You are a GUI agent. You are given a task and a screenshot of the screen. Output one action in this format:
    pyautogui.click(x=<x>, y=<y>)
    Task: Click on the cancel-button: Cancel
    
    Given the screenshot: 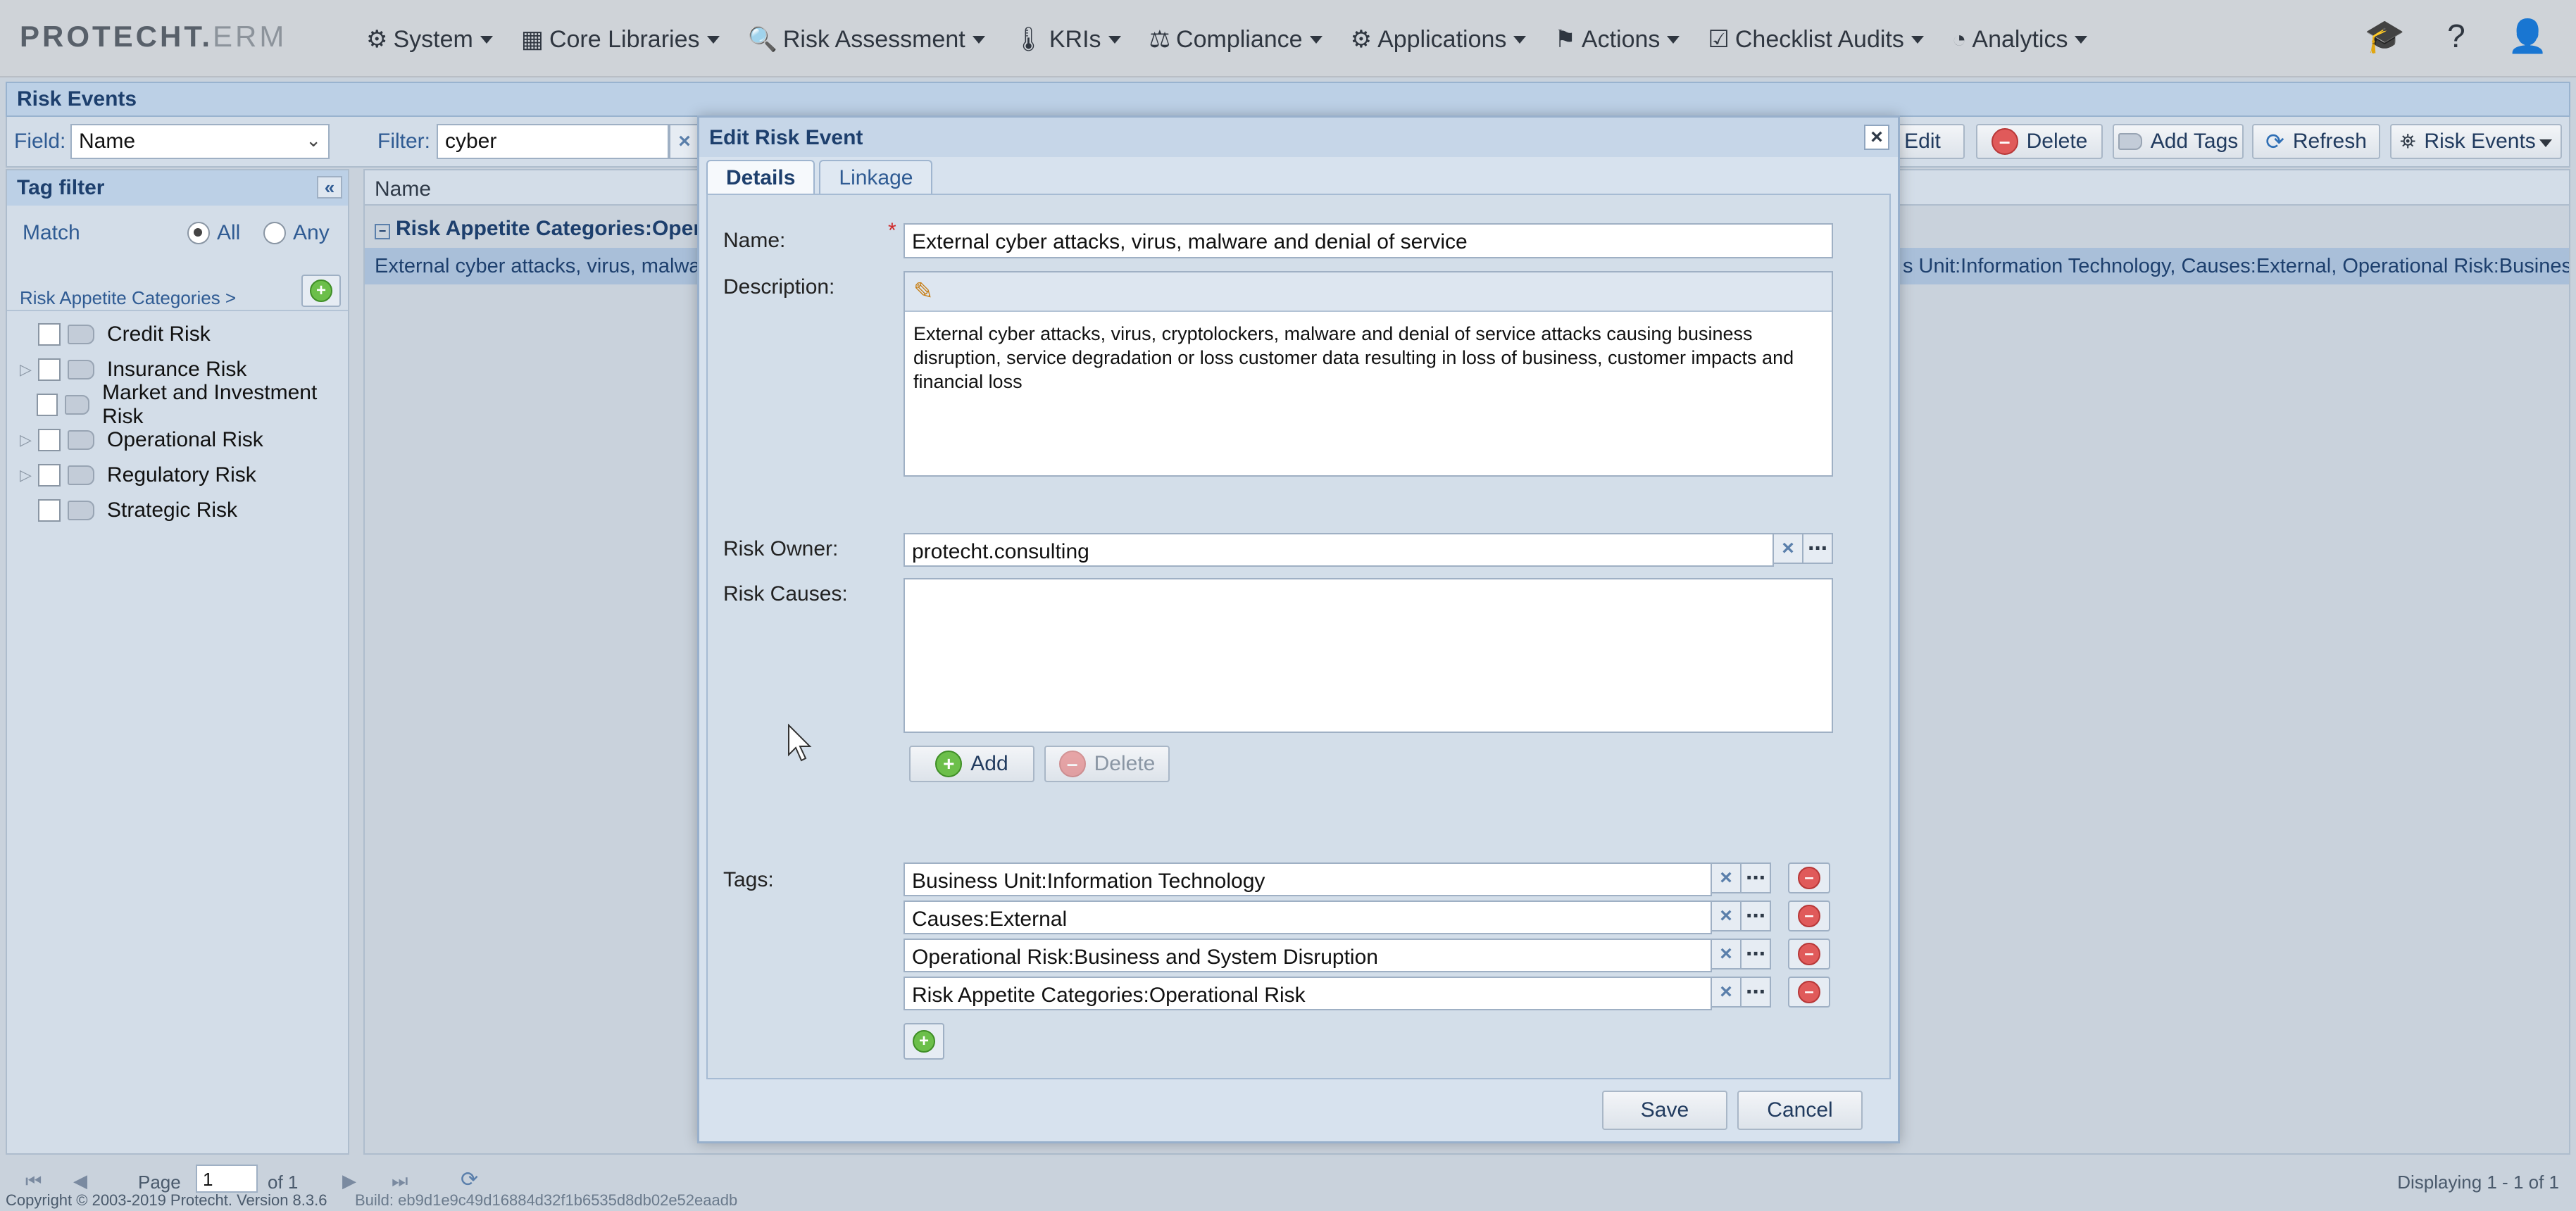 What is the action you would take?
    pyautogui.click(x=1800, y=1110)
    